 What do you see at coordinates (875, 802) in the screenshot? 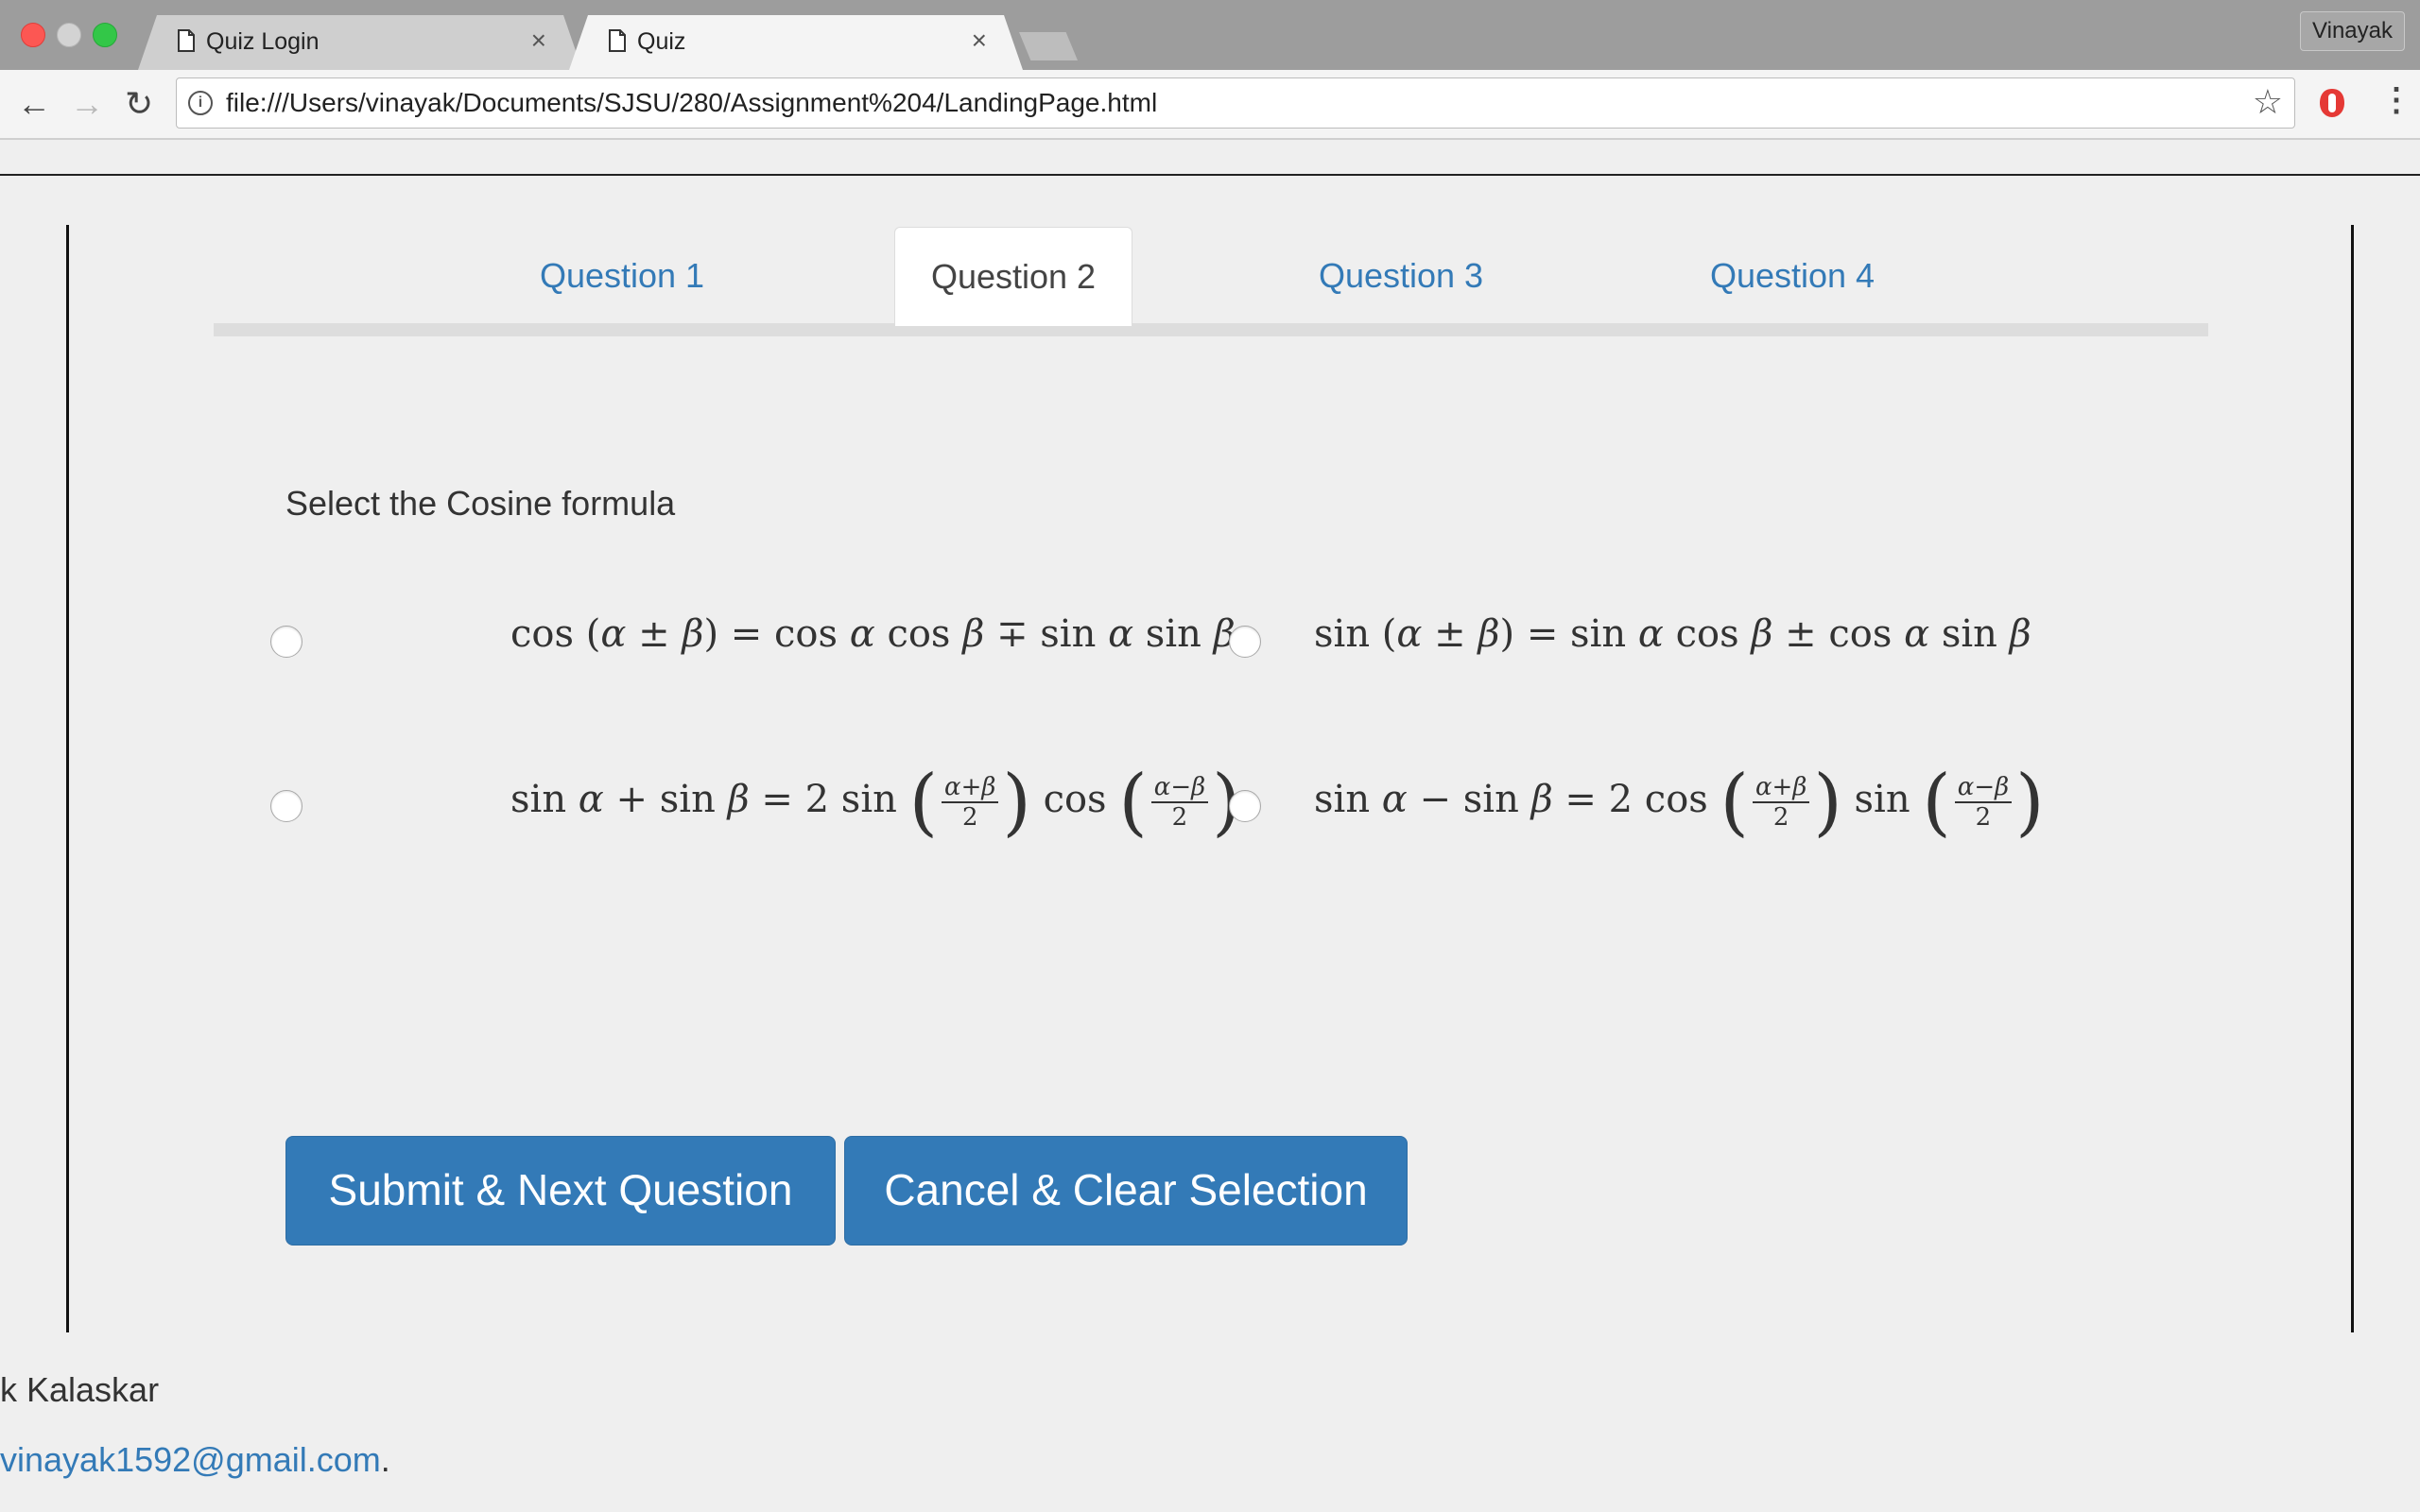
I see `option-3-formula: sin α + sin β = 2 sin (α+β 2) cos (α−β 2)` at bounding box center [875, 802].